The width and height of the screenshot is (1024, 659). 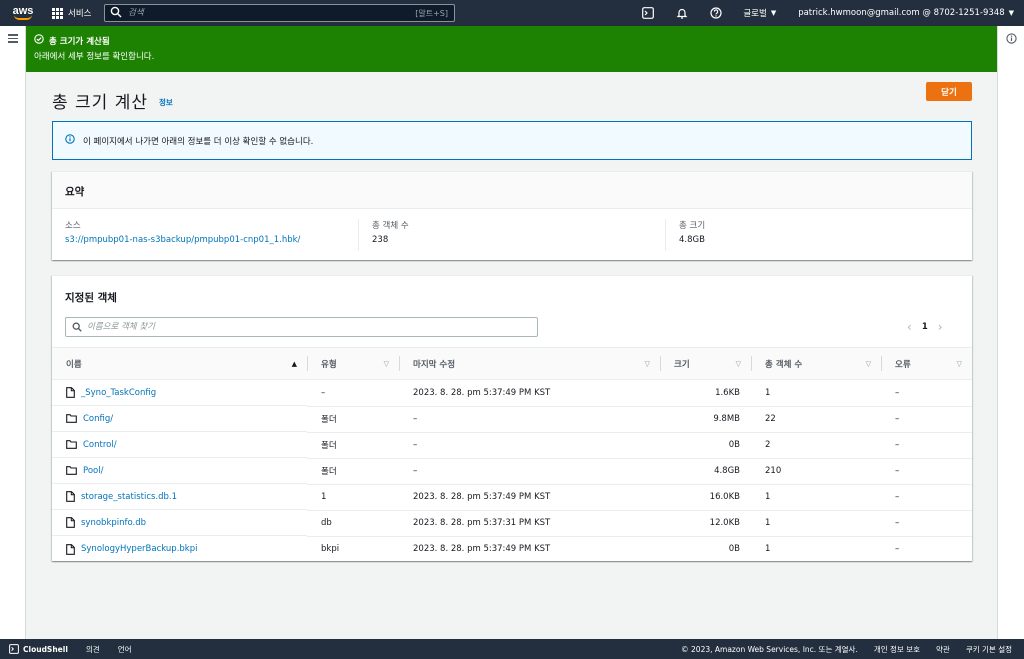 What do you see at coordinates (529, 363) in the screenshot?
I see `column-header-modified: 마지막 수정 ▽` at bounding box center [529, 363].